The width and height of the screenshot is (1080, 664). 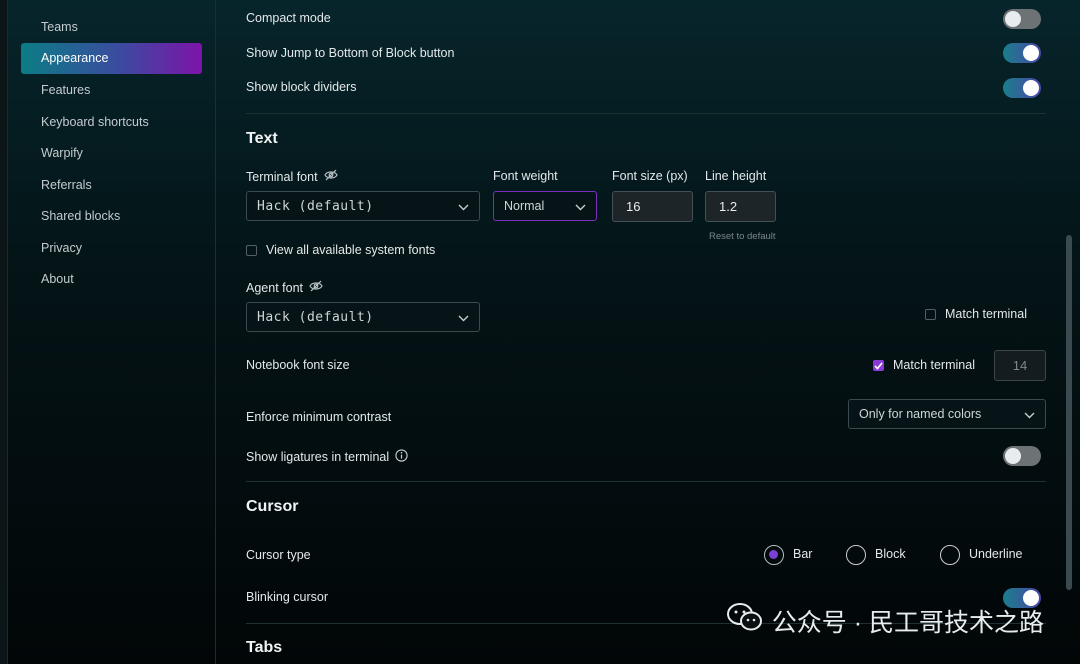 I want to click on block-dividers-toggle, so click(x=1022, y=88).